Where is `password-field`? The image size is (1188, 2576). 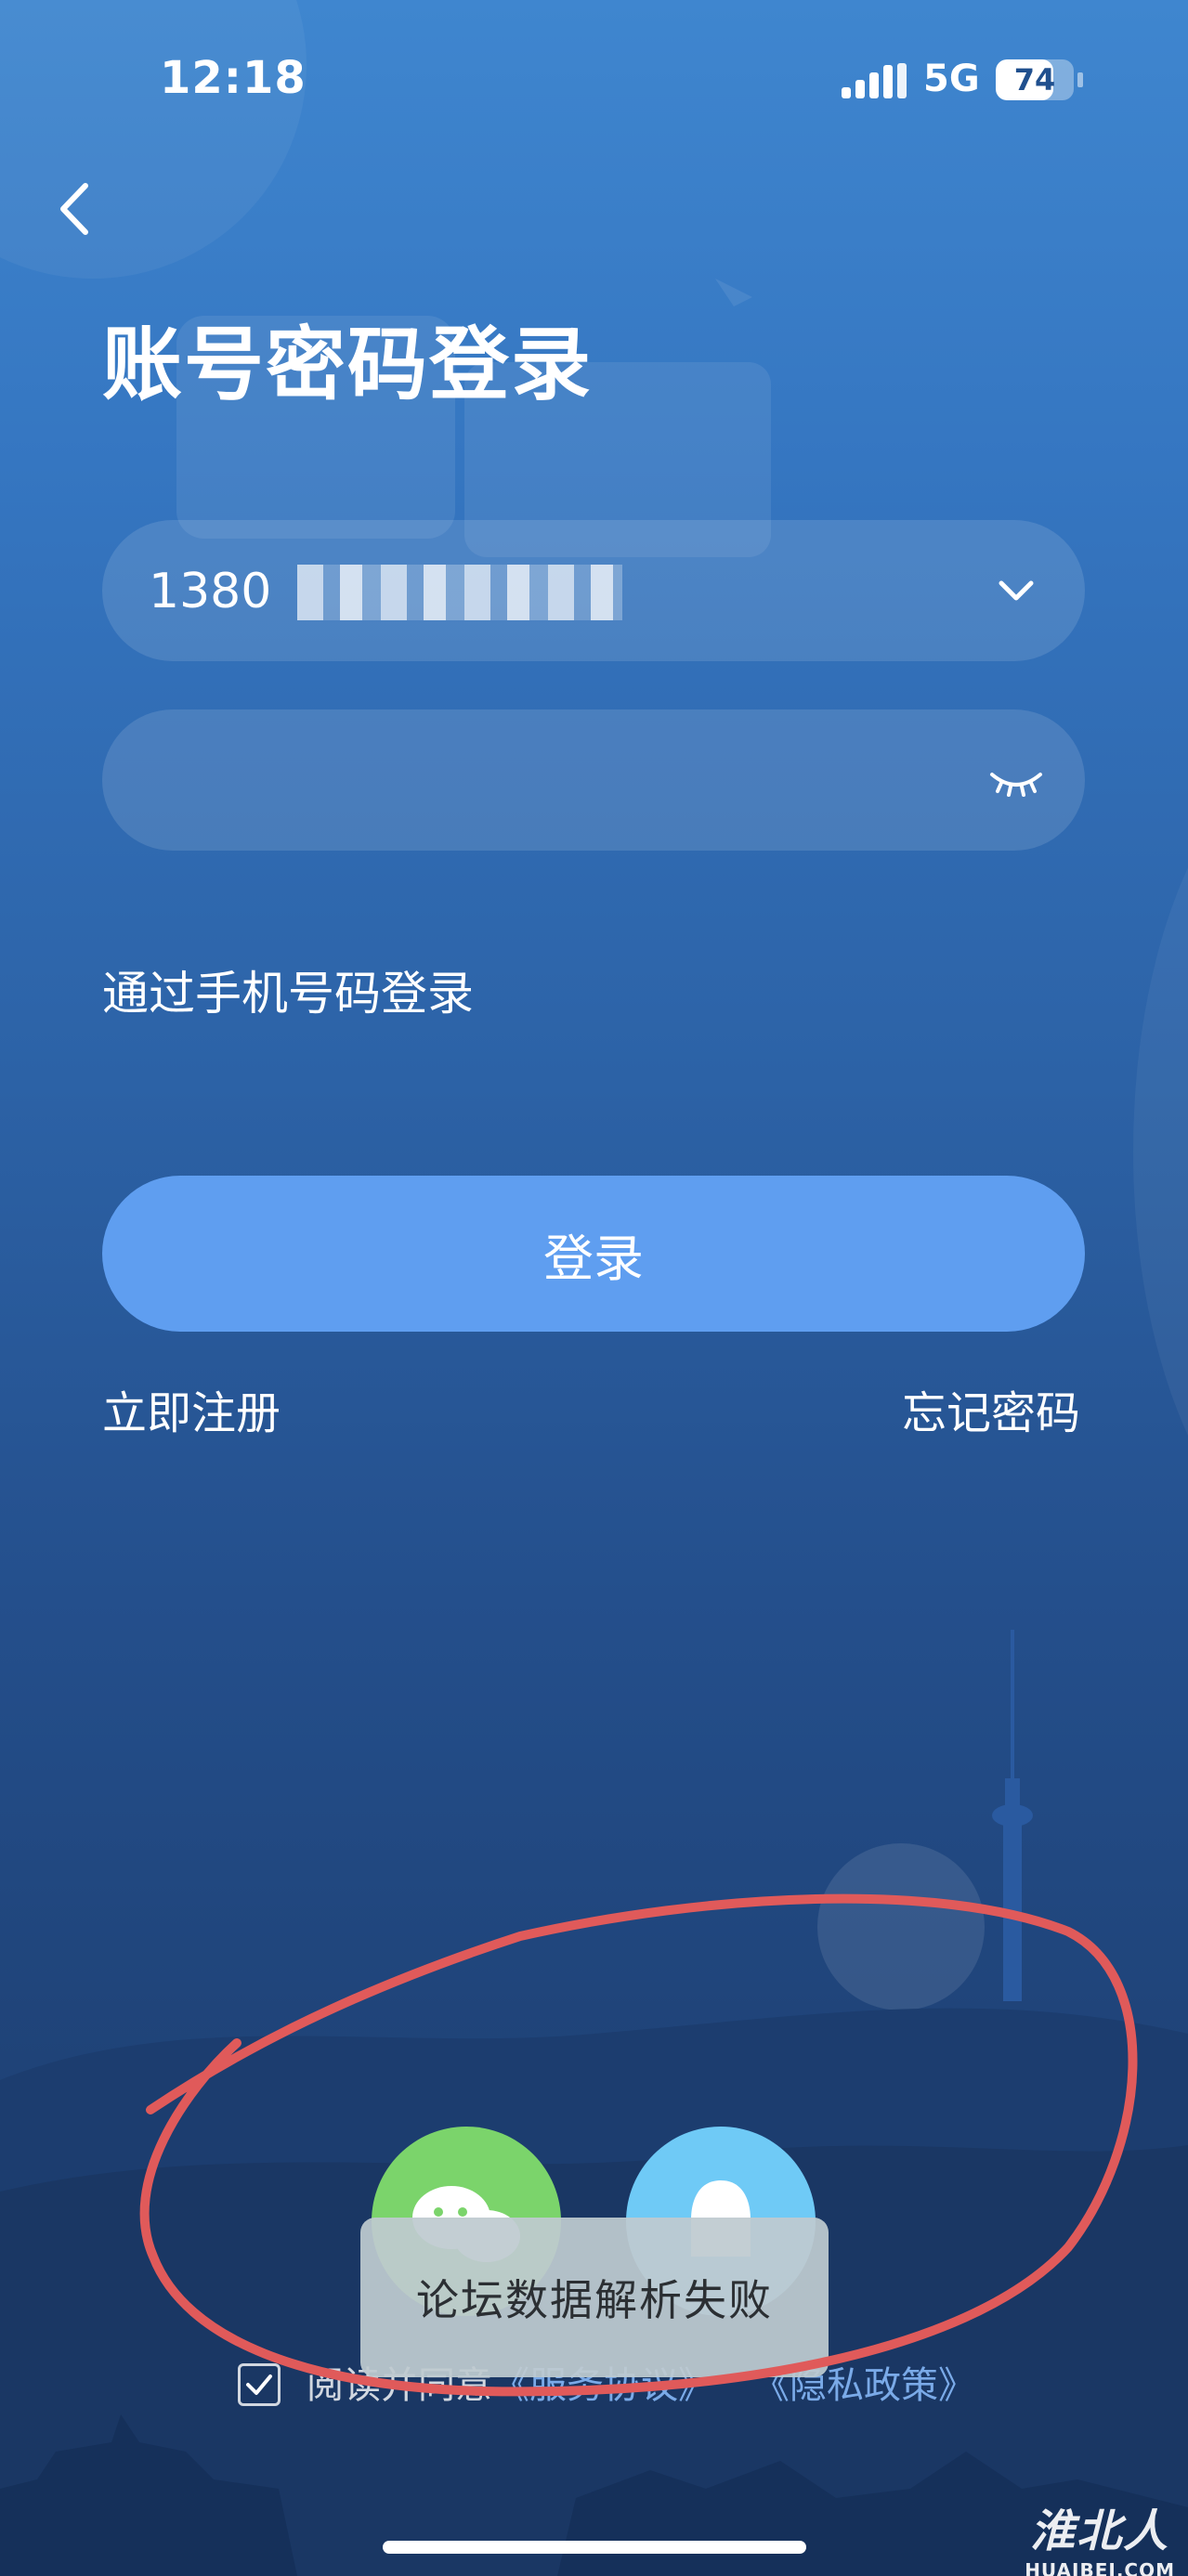
password-field is located at coordinates (593, 780).